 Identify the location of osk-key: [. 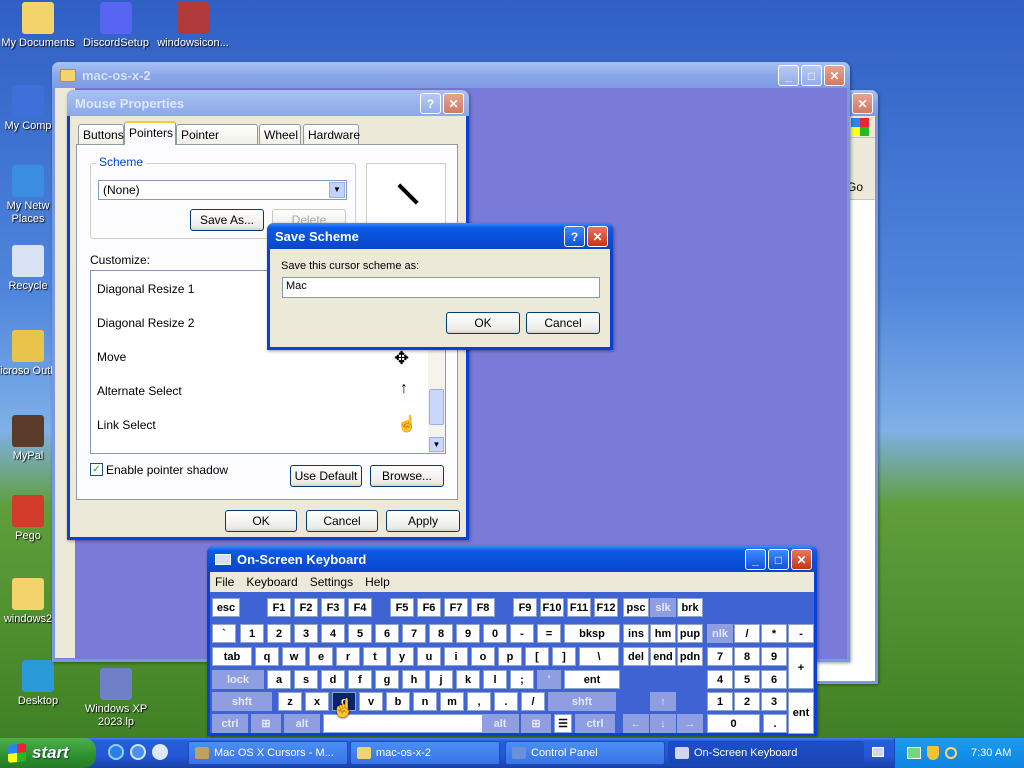
(537, 656).